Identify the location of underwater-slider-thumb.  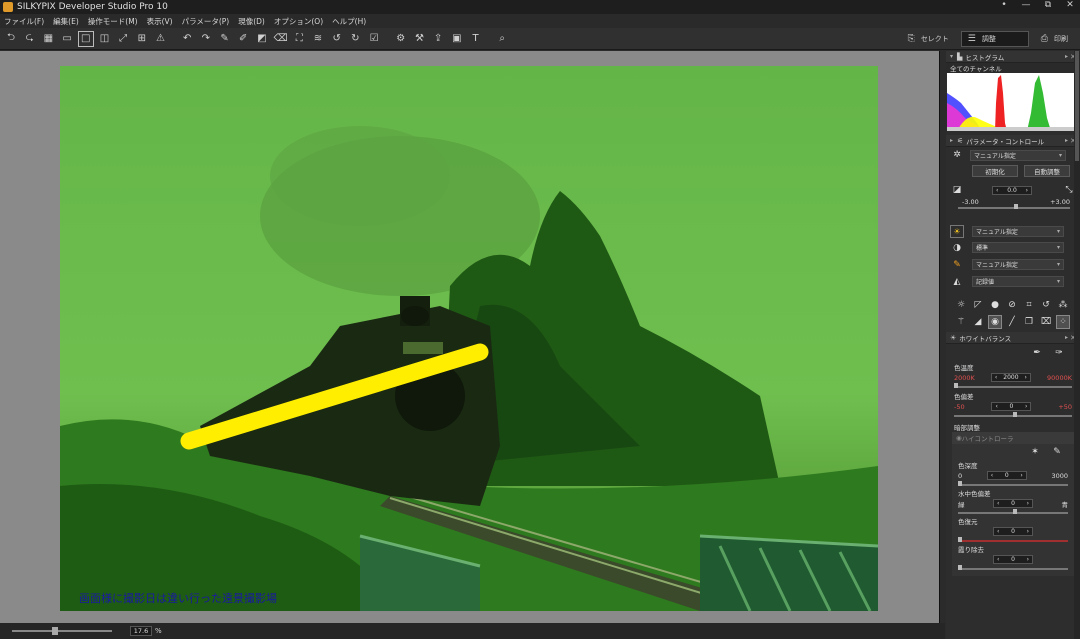
(1015, 511).